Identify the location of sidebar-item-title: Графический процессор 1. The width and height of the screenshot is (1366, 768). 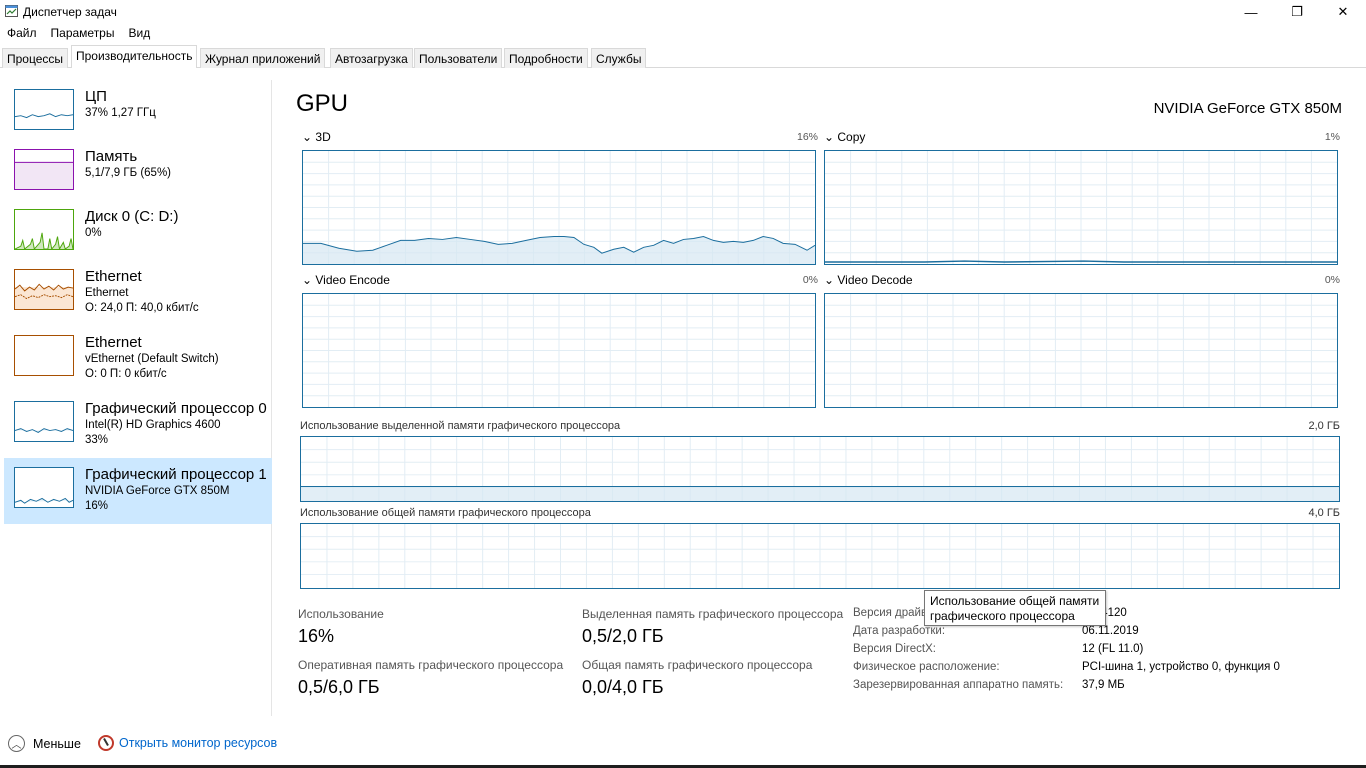
(176, 474).